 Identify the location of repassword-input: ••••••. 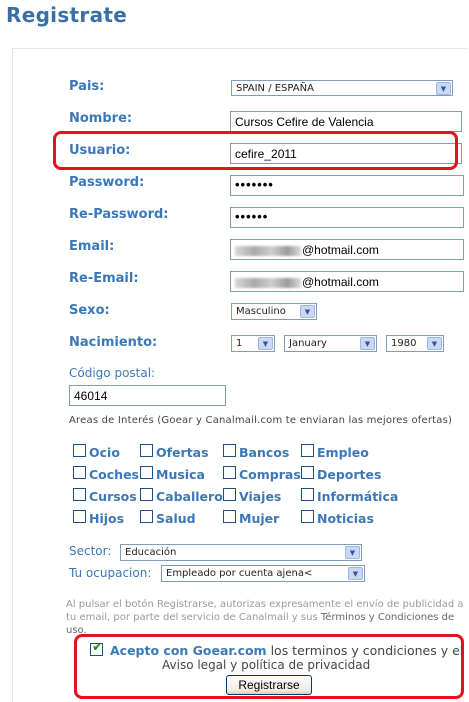
(347, 217).